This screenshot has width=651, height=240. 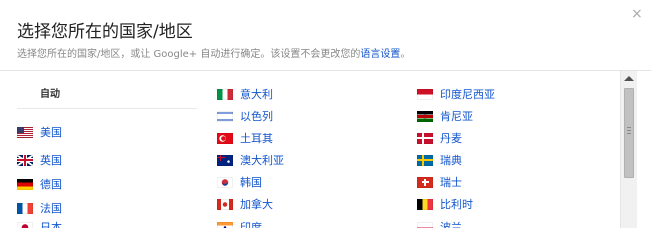 What do you see at coordinates (425, 138) in the screenshot?
I see `dk-flag-icon` at bounding box center [425, 138].